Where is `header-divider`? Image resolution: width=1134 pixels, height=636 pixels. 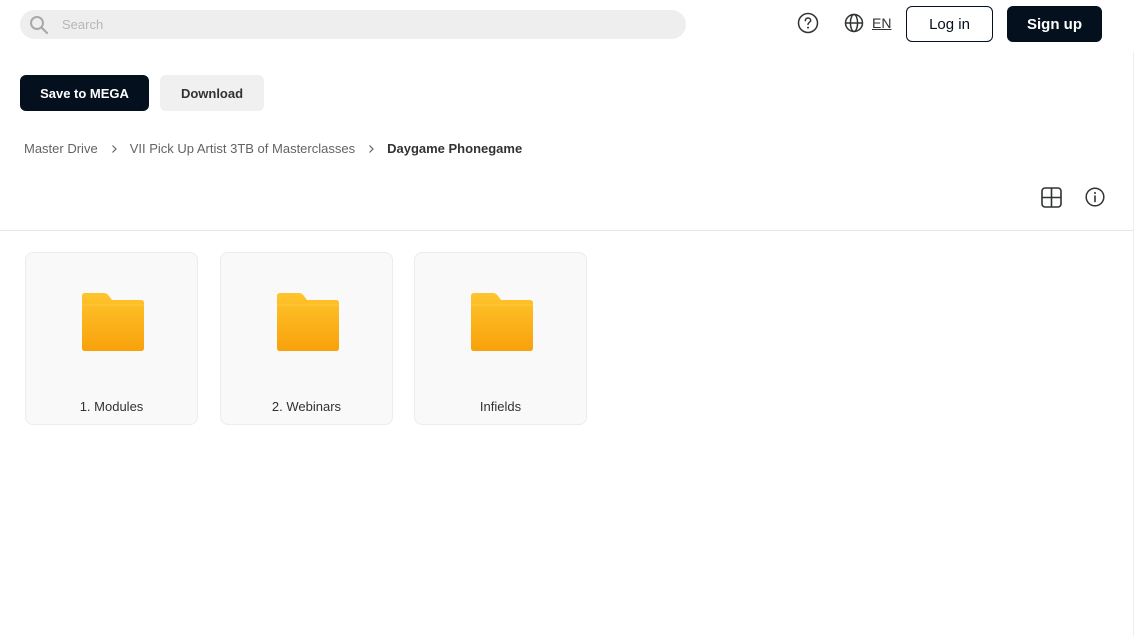 header-divider is located at coordinates (567, 230).